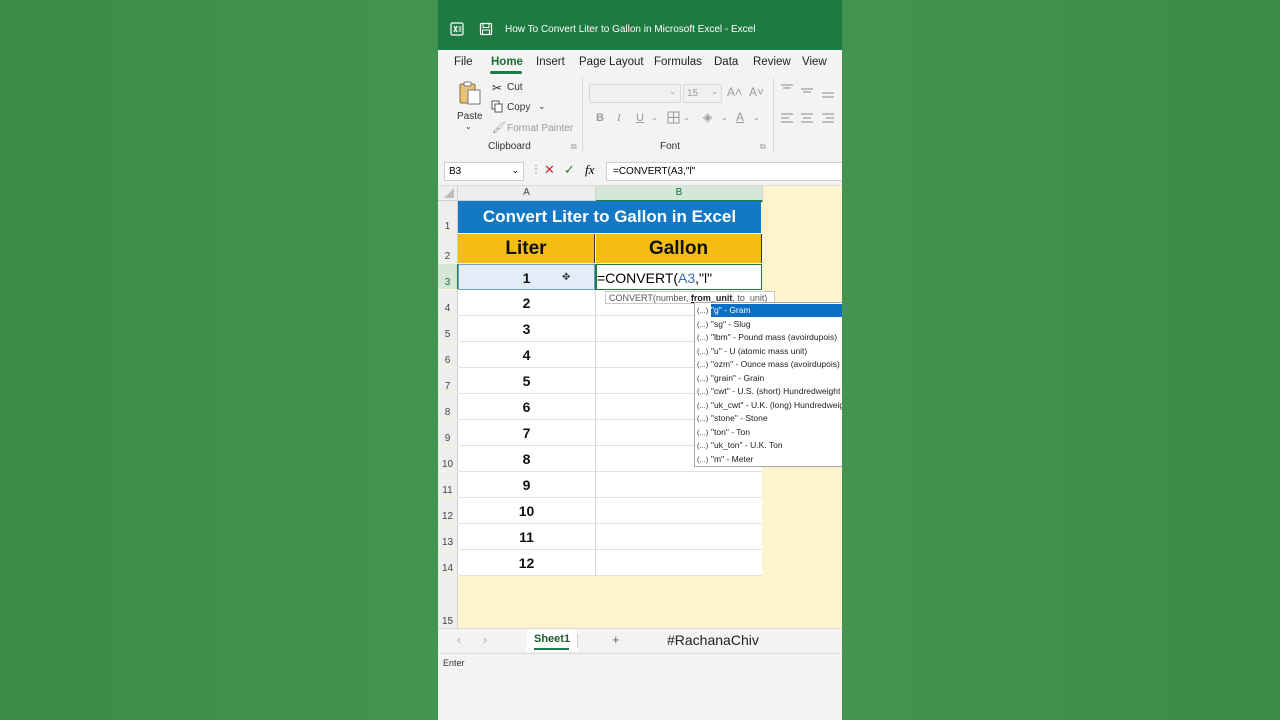 The image size is (1280, 720). I want to click on tab-insert: Insert, so click(550, 62).